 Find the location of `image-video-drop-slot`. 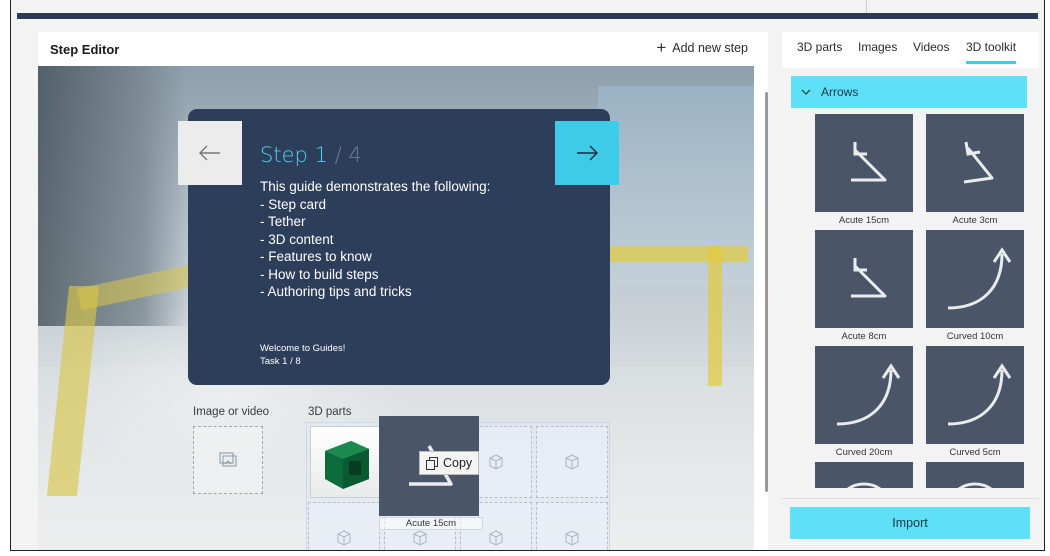

image-video-drop-slot is located at coordinates (228, 460).